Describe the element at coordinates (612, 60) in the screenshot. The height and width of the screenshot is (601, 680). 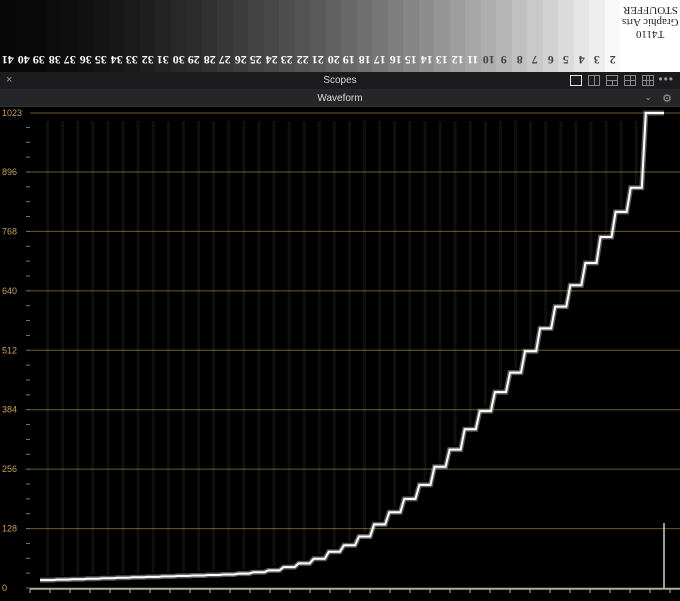
I see `wedge-step-number: 2` at that location.